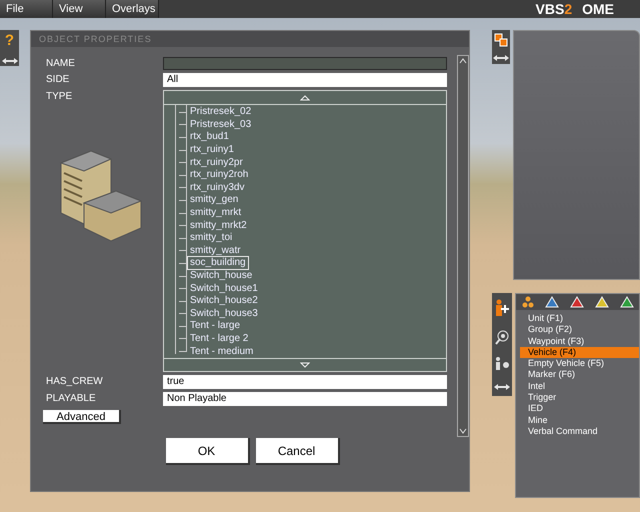  Describe the element at coordinates (579, 420) in the screenshot. I see `insert-menu-item: Mine` at that location.